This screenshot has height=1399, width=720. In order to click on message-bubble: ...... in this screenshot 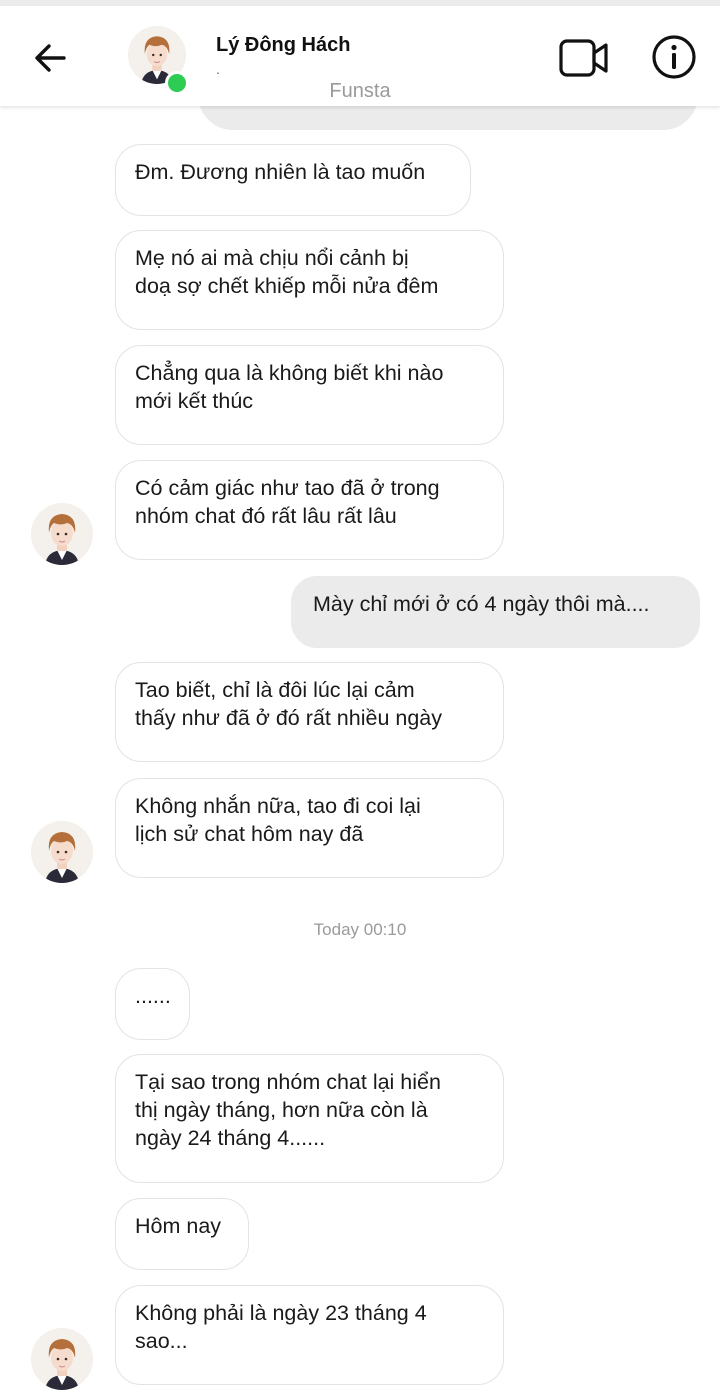, I will do `click(152, 1004)`.